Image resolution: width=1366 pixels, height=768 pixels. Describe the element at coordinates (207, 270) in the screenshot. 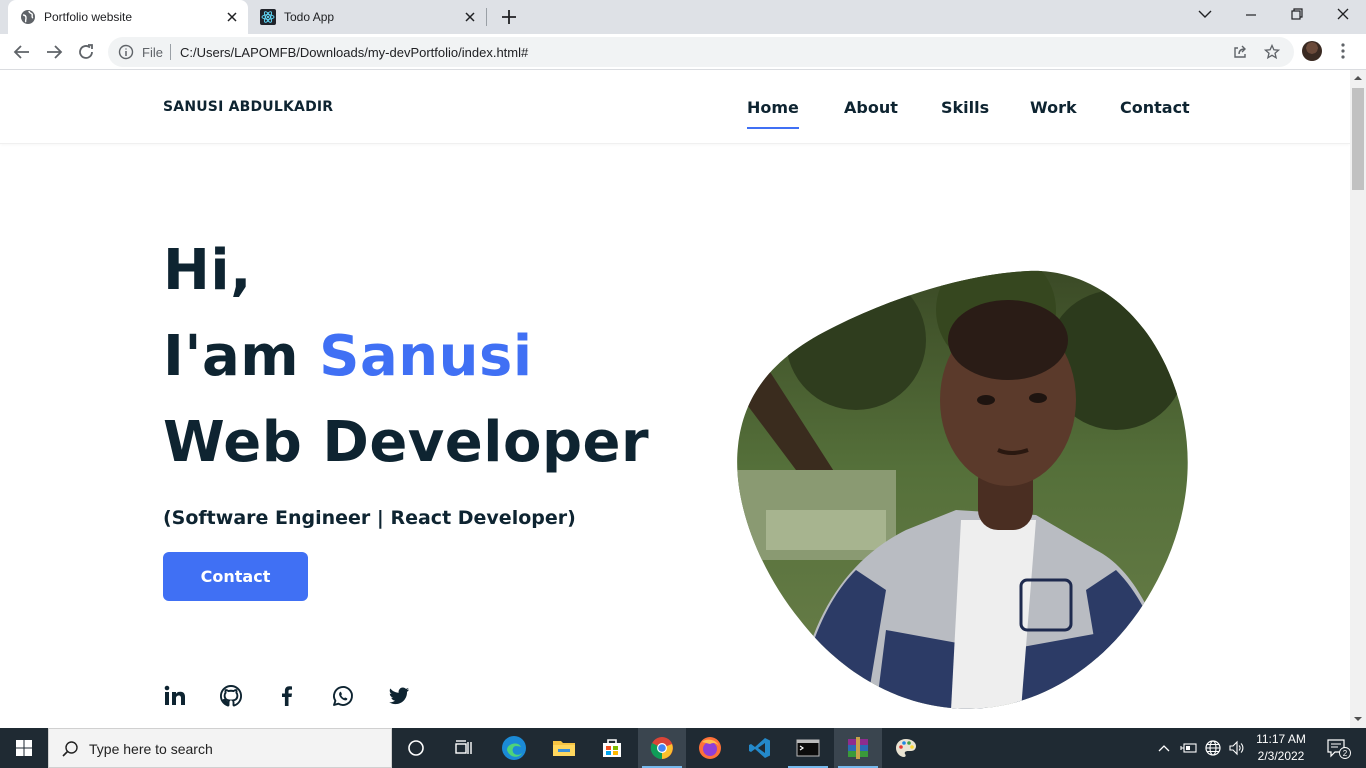

I see `hero-greeting: Hi,` at that location.